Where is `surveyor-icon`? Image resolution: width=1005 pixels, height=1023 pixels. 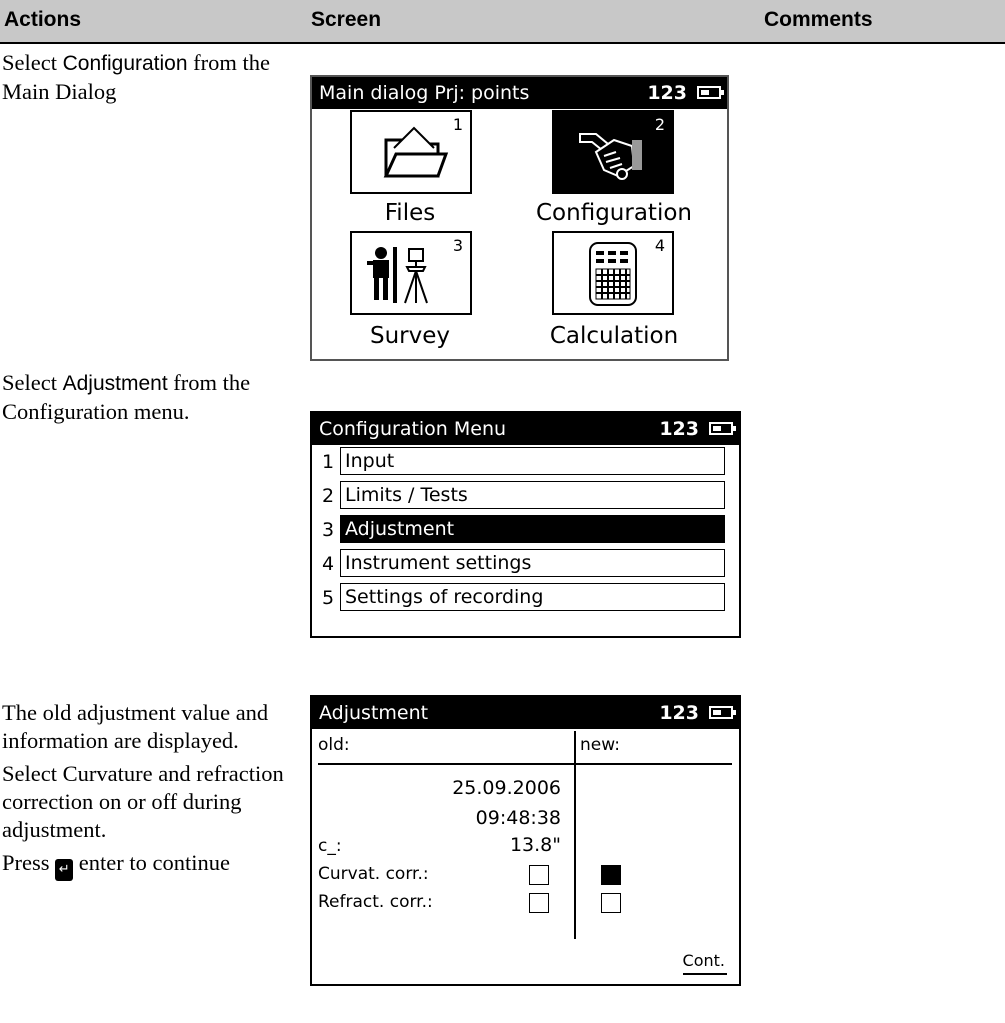
surveyor-icon is located at coordinates (397, 275).